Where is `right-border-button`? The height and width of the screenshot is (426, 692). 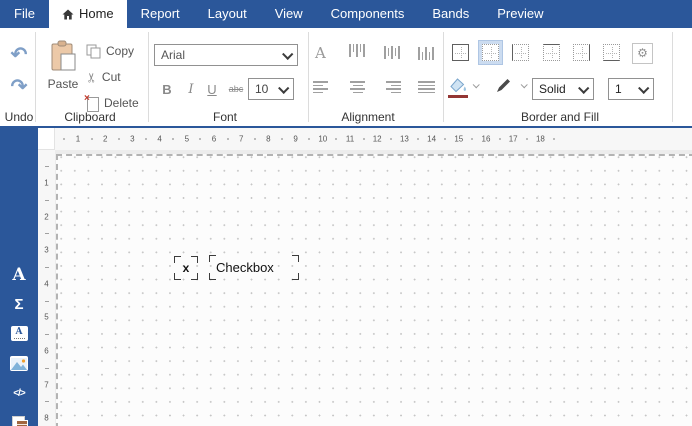
right-border-button is located at coordinates (581, 52).